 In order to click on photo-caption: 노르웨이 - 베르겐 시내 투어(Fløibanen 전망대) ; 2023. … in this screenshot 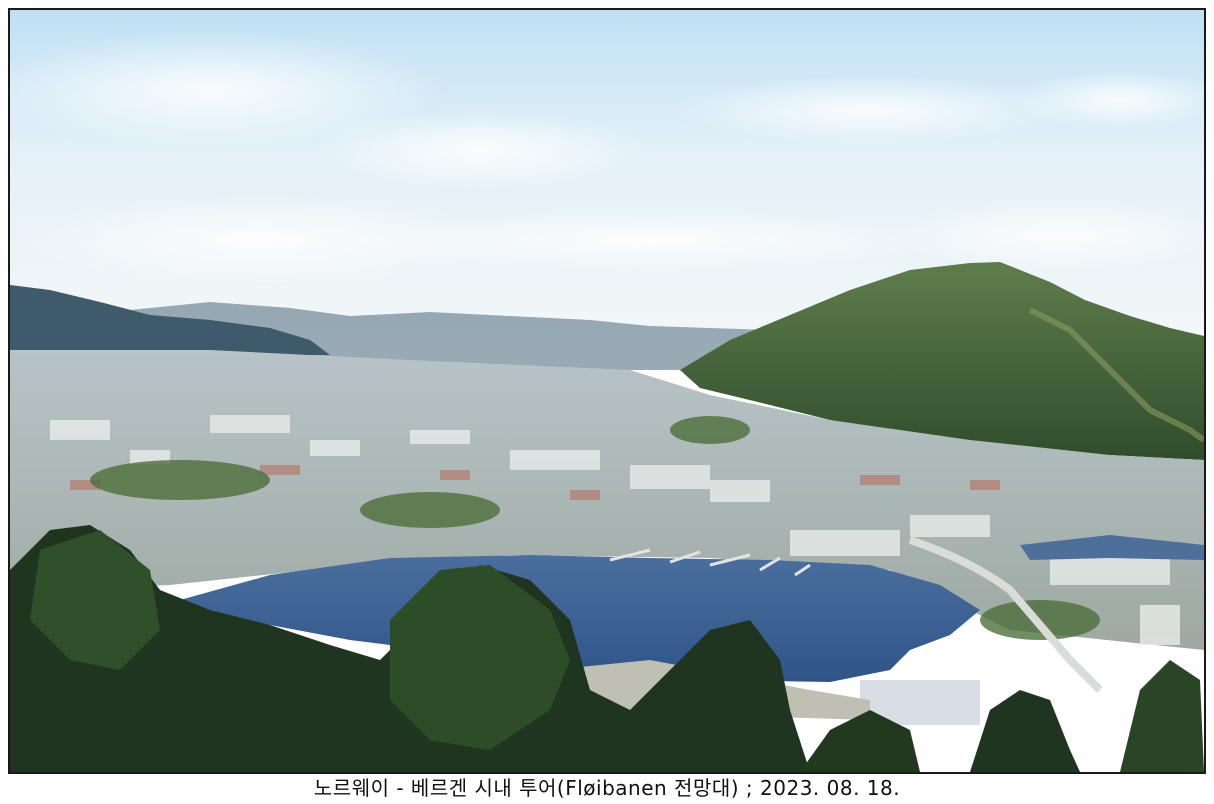, I will do `click(607, 788)`.